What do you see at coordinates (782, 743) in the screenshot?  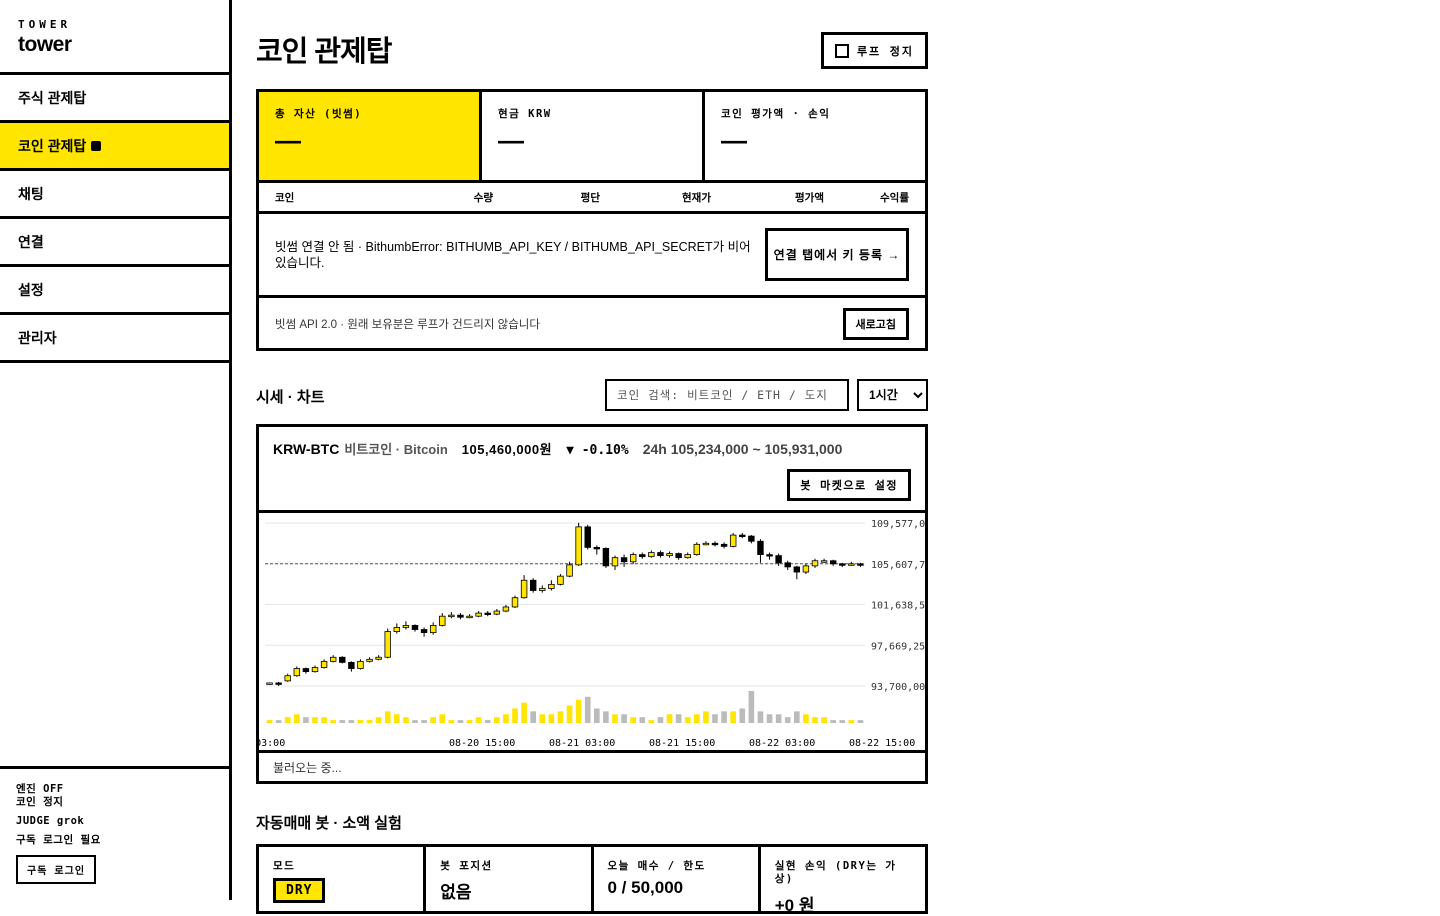 I see `x-tick-label: 08-22 03:00` at bounding box center [782, 743].